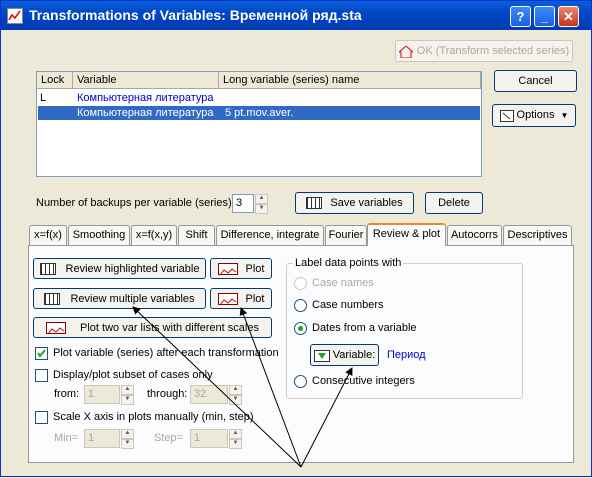  Describe the element at coordinates (15, 16) in the screenshot. I see `app-icon` at that location.